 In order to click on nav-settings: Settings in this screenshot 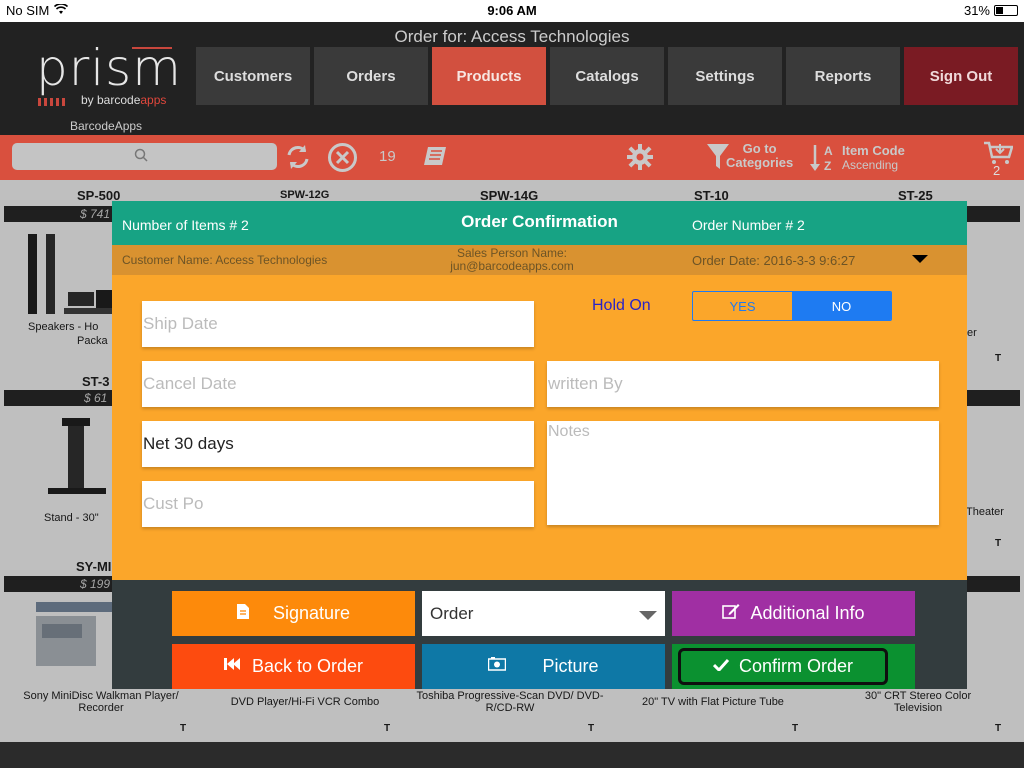, I will do `click(725, 76)`.